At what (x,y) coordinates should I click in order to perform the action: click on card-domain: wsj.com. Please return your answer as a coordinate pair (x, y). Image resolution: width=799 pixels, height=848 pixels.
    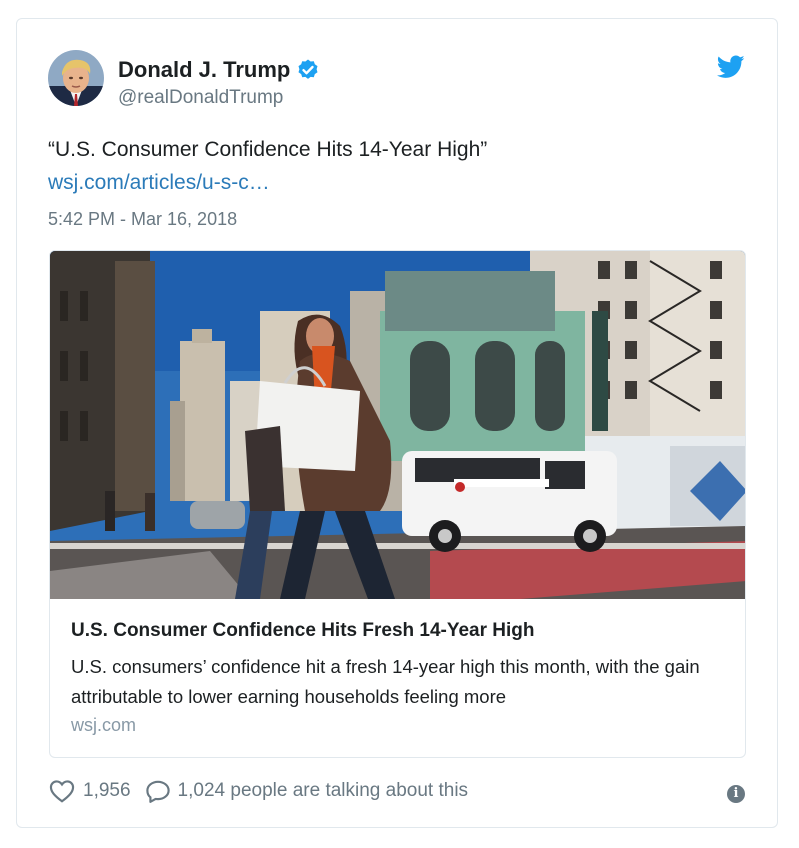
    Looking at the image, I should click on (104, 725).